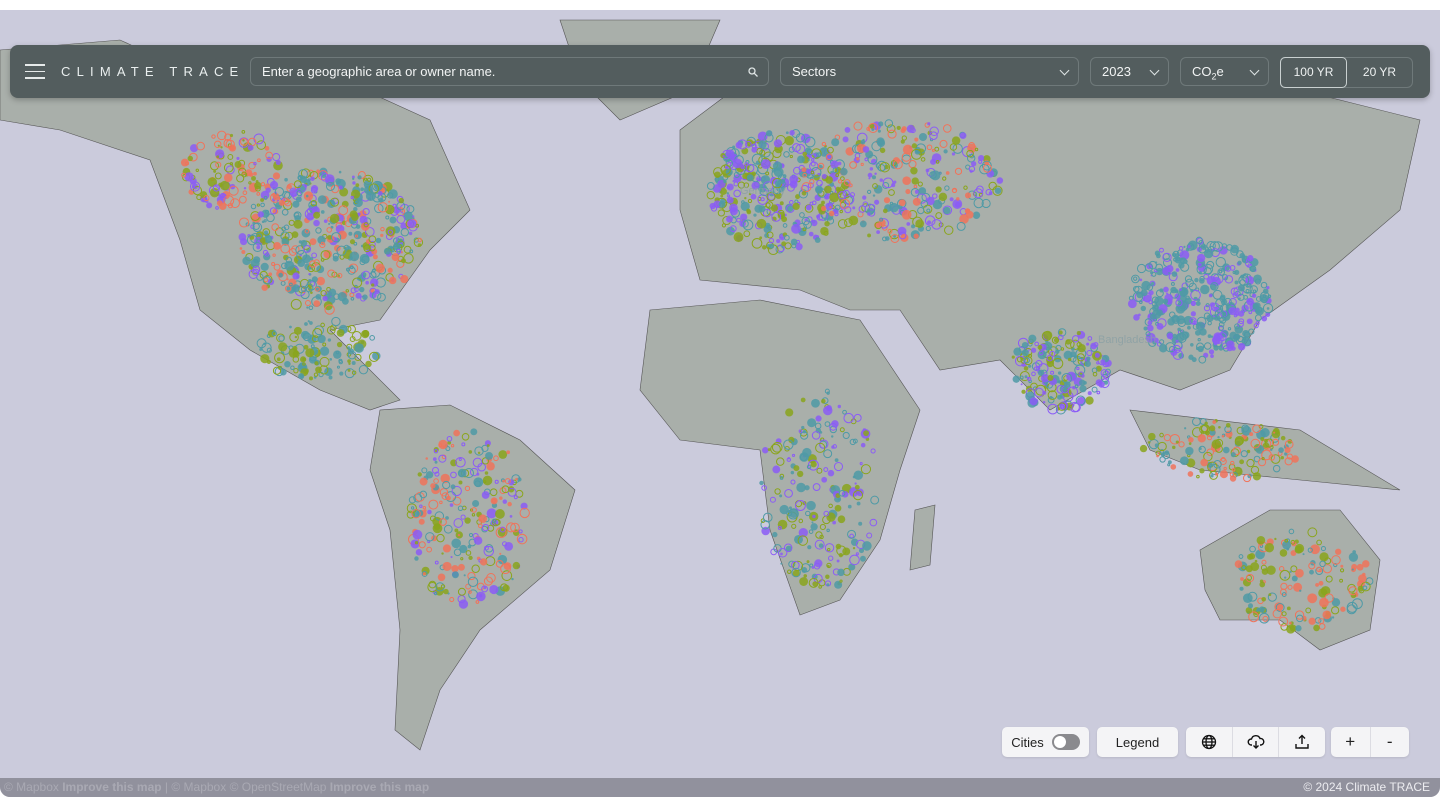 Image resolution: width=1440 pixels, height=808 pixels. I want to click on zoom-out-button: -, so click(1389, 742).